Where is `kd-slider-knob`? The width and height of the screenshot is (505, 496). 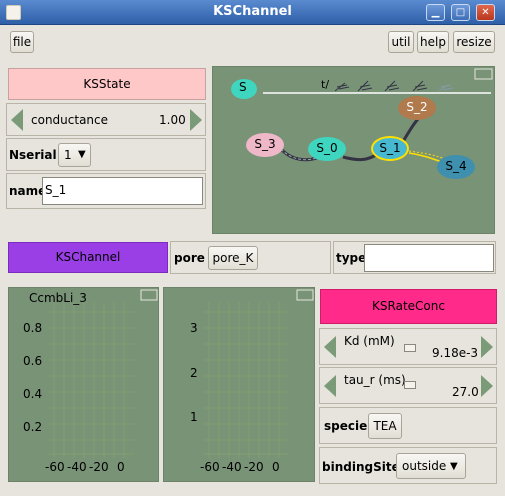
kd-slider-knob is located at coordinates (410, 348).